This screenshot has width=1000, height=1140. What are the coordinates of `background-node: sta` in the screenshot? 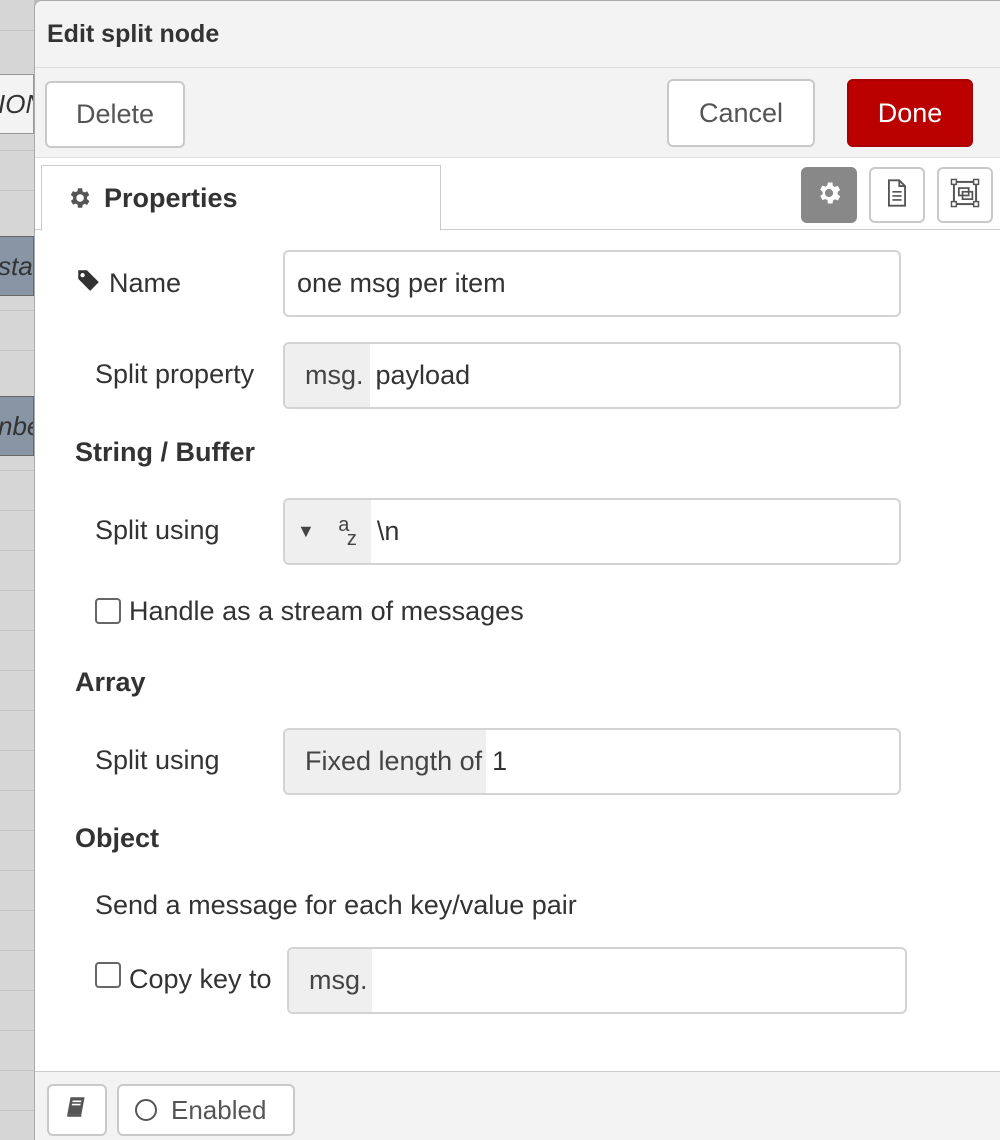 It's located at (17, 266).